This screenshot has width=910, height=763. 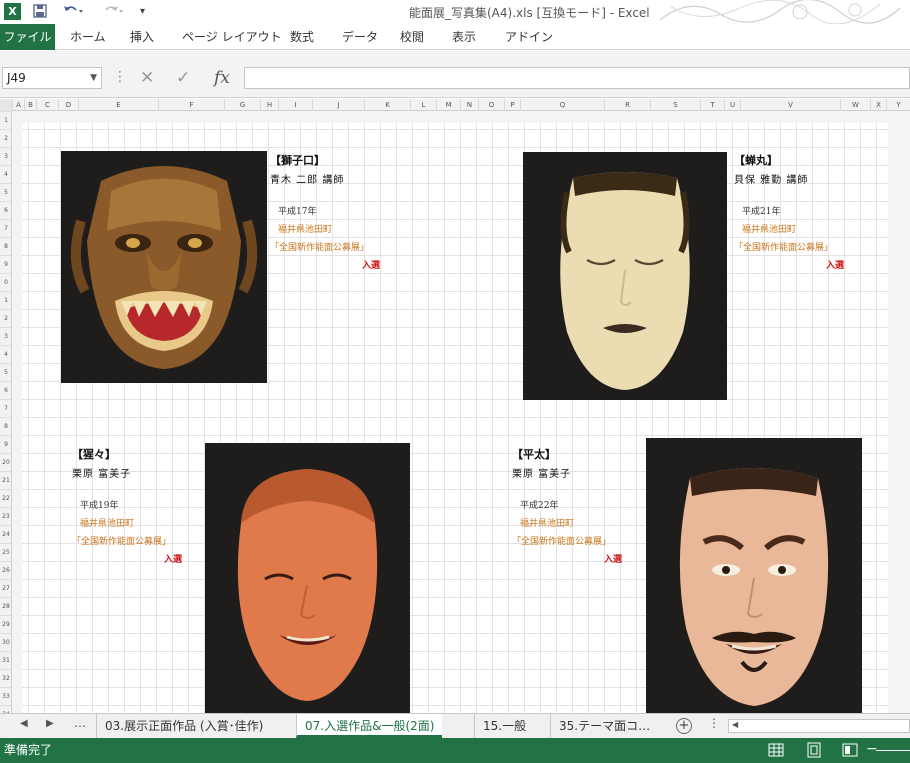 What do you see at coordinates (735, 724) in the screenshot?
I see `scroll-left-icon: ◀` at bounding box center [735, 724].